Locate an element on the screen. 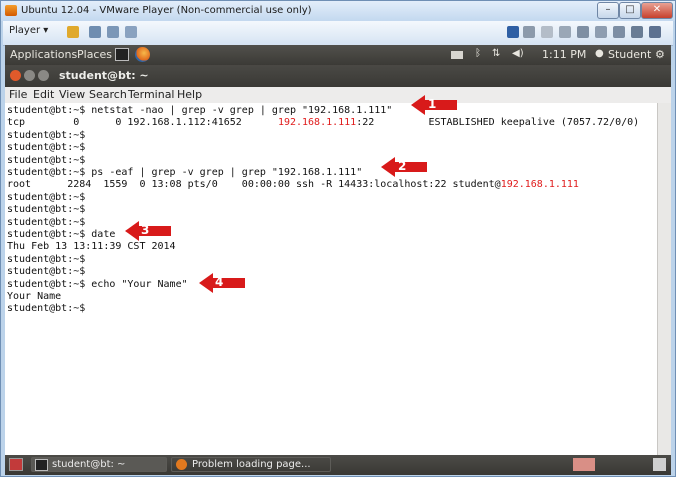 This screenshot has height=477, width=676. menu-search: Search is located at coordinates (108, 94).